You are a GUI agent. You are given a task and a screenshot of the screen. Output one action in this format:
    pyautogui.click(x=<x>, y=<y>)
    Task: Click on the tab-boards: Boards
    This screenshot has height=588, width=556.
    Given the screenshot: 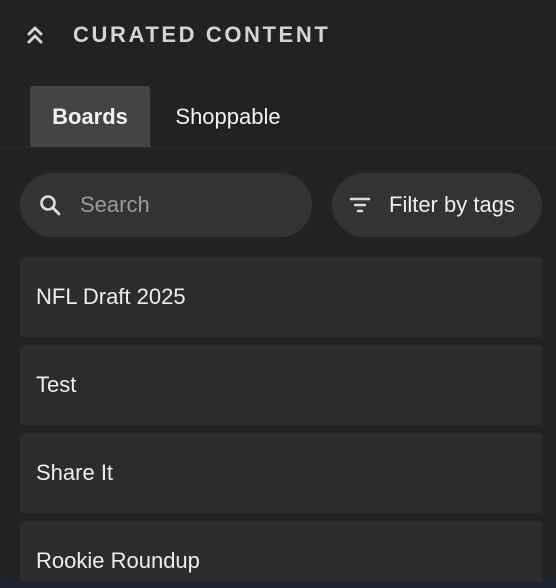 What is the action you would take?
    pyautogui.click(x=90, y=116)
    